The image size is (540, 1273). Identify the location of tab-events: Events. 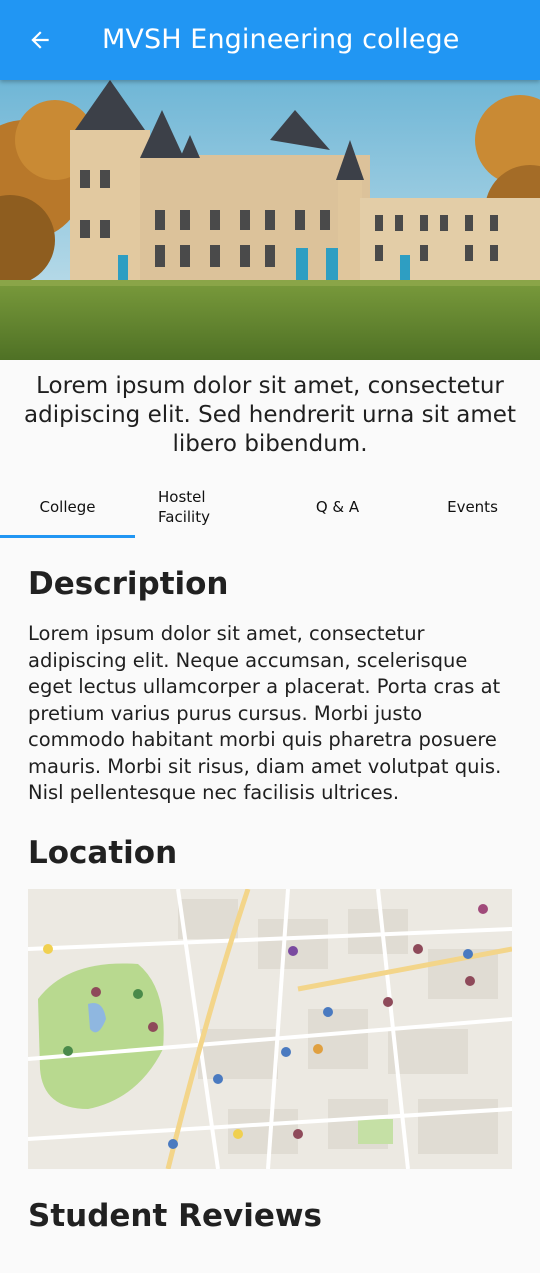
(472, 507).